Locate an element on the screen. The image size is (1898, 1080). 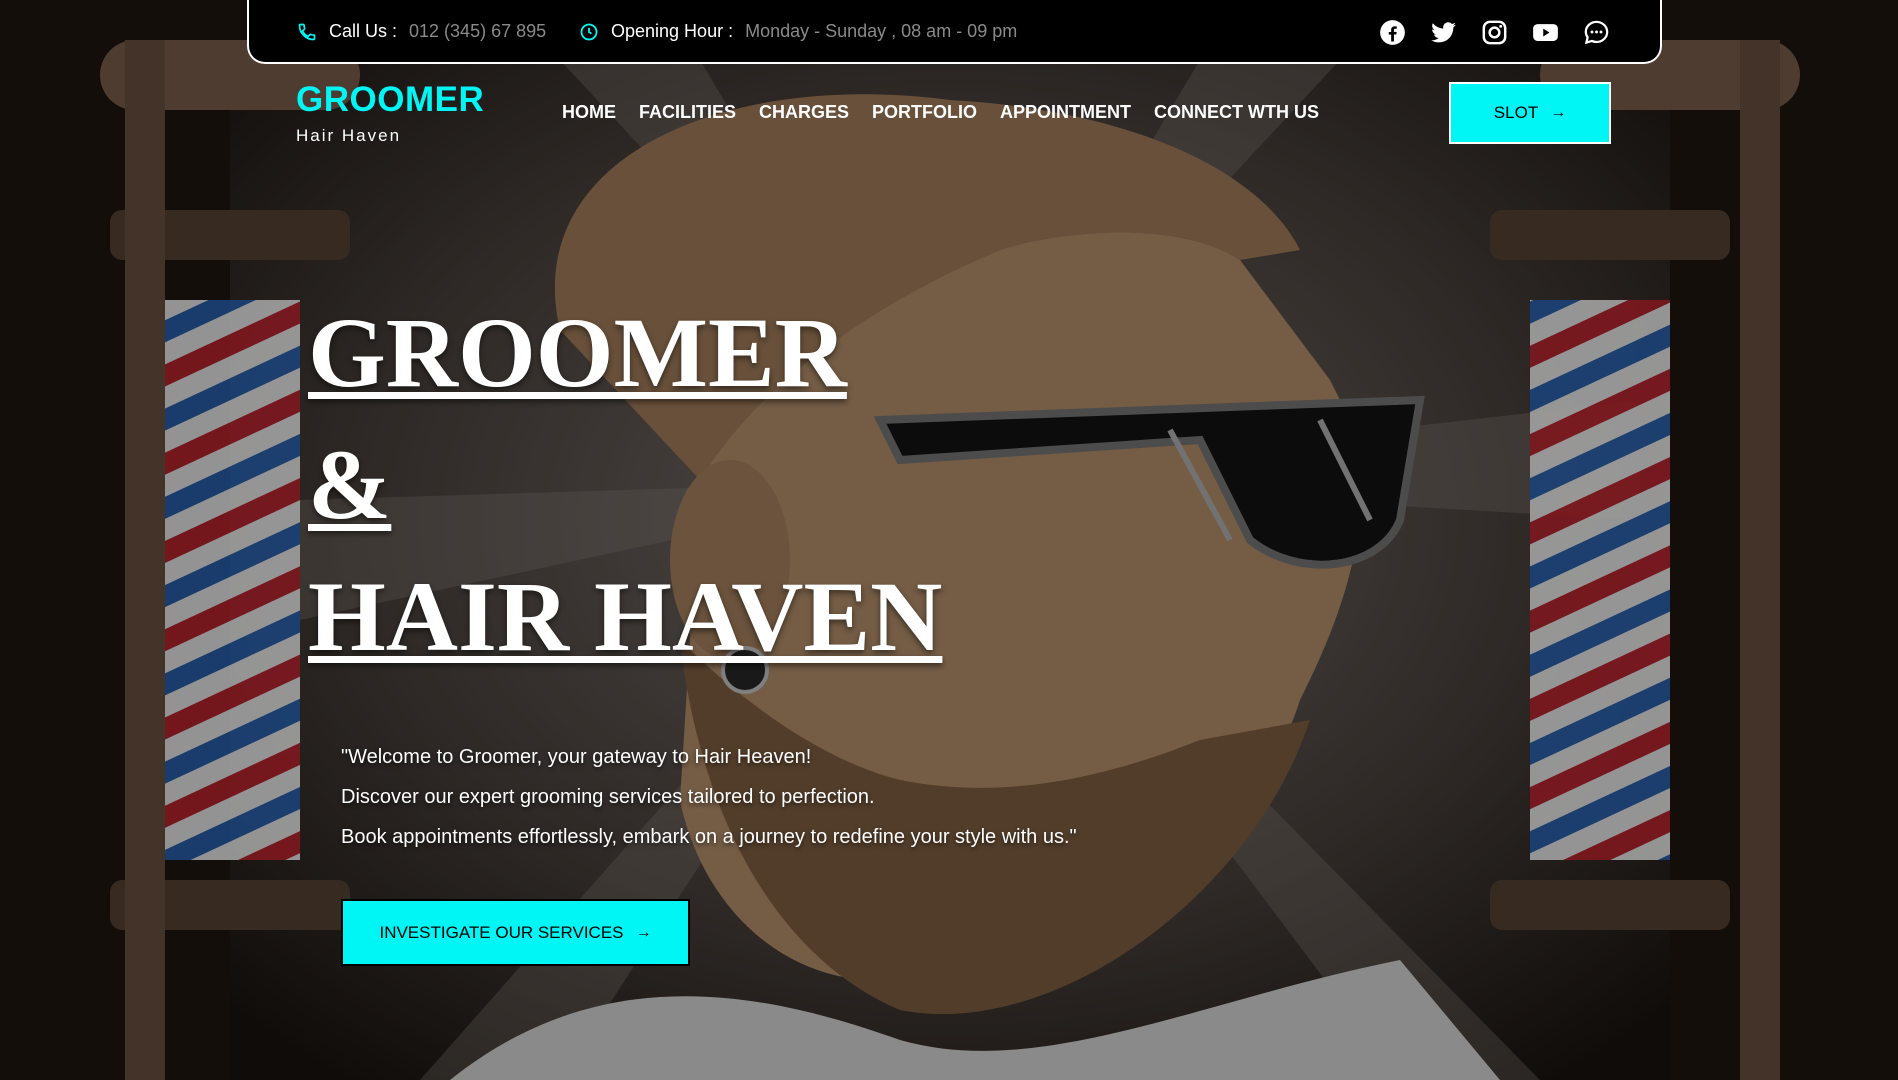
hero-title-line2: & is located at coordinates (350, 484).